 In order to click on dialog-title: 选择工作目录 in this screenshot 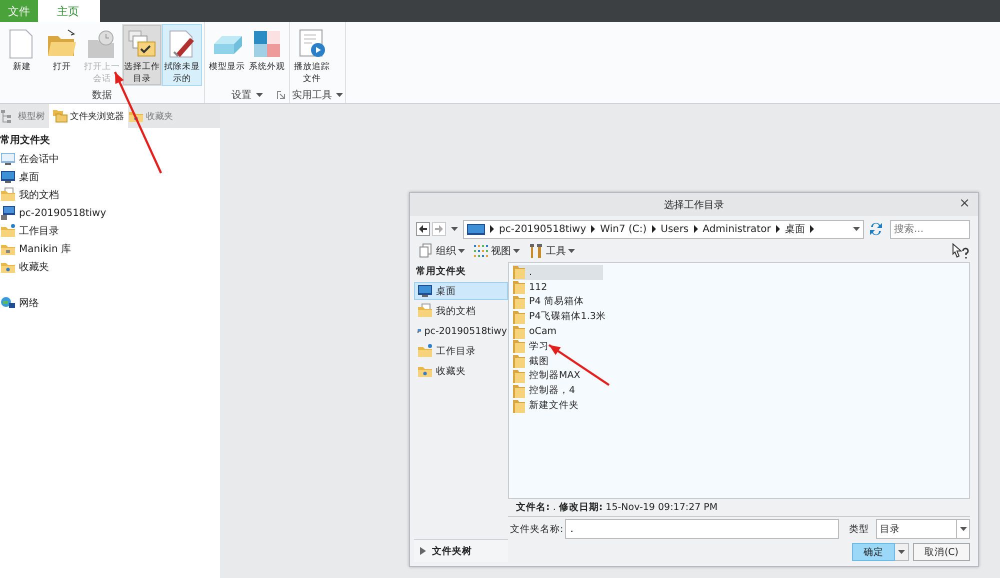, I will do `click(694, 205)`.